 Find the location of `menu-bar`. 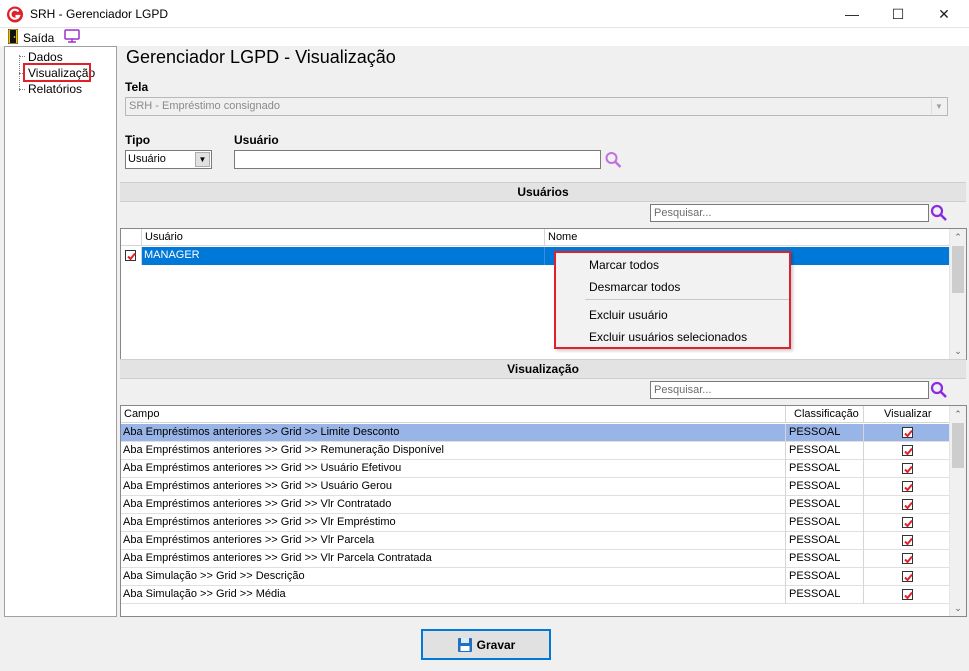

menu-bar is located at coordinates (484, 37).